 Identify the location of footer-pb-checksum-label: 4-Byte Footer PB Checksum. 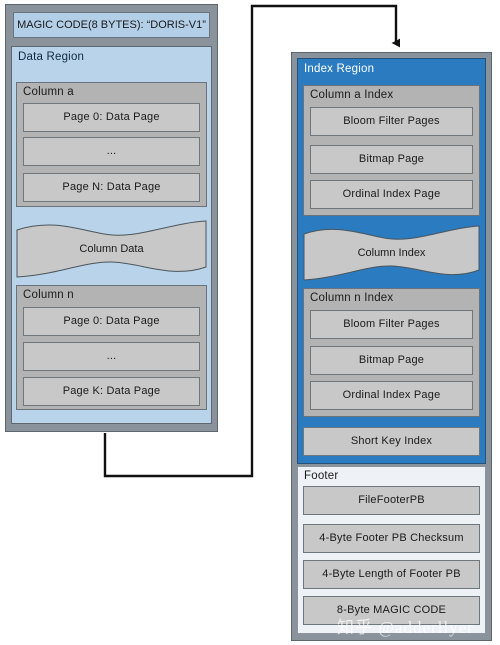
(391, 538).